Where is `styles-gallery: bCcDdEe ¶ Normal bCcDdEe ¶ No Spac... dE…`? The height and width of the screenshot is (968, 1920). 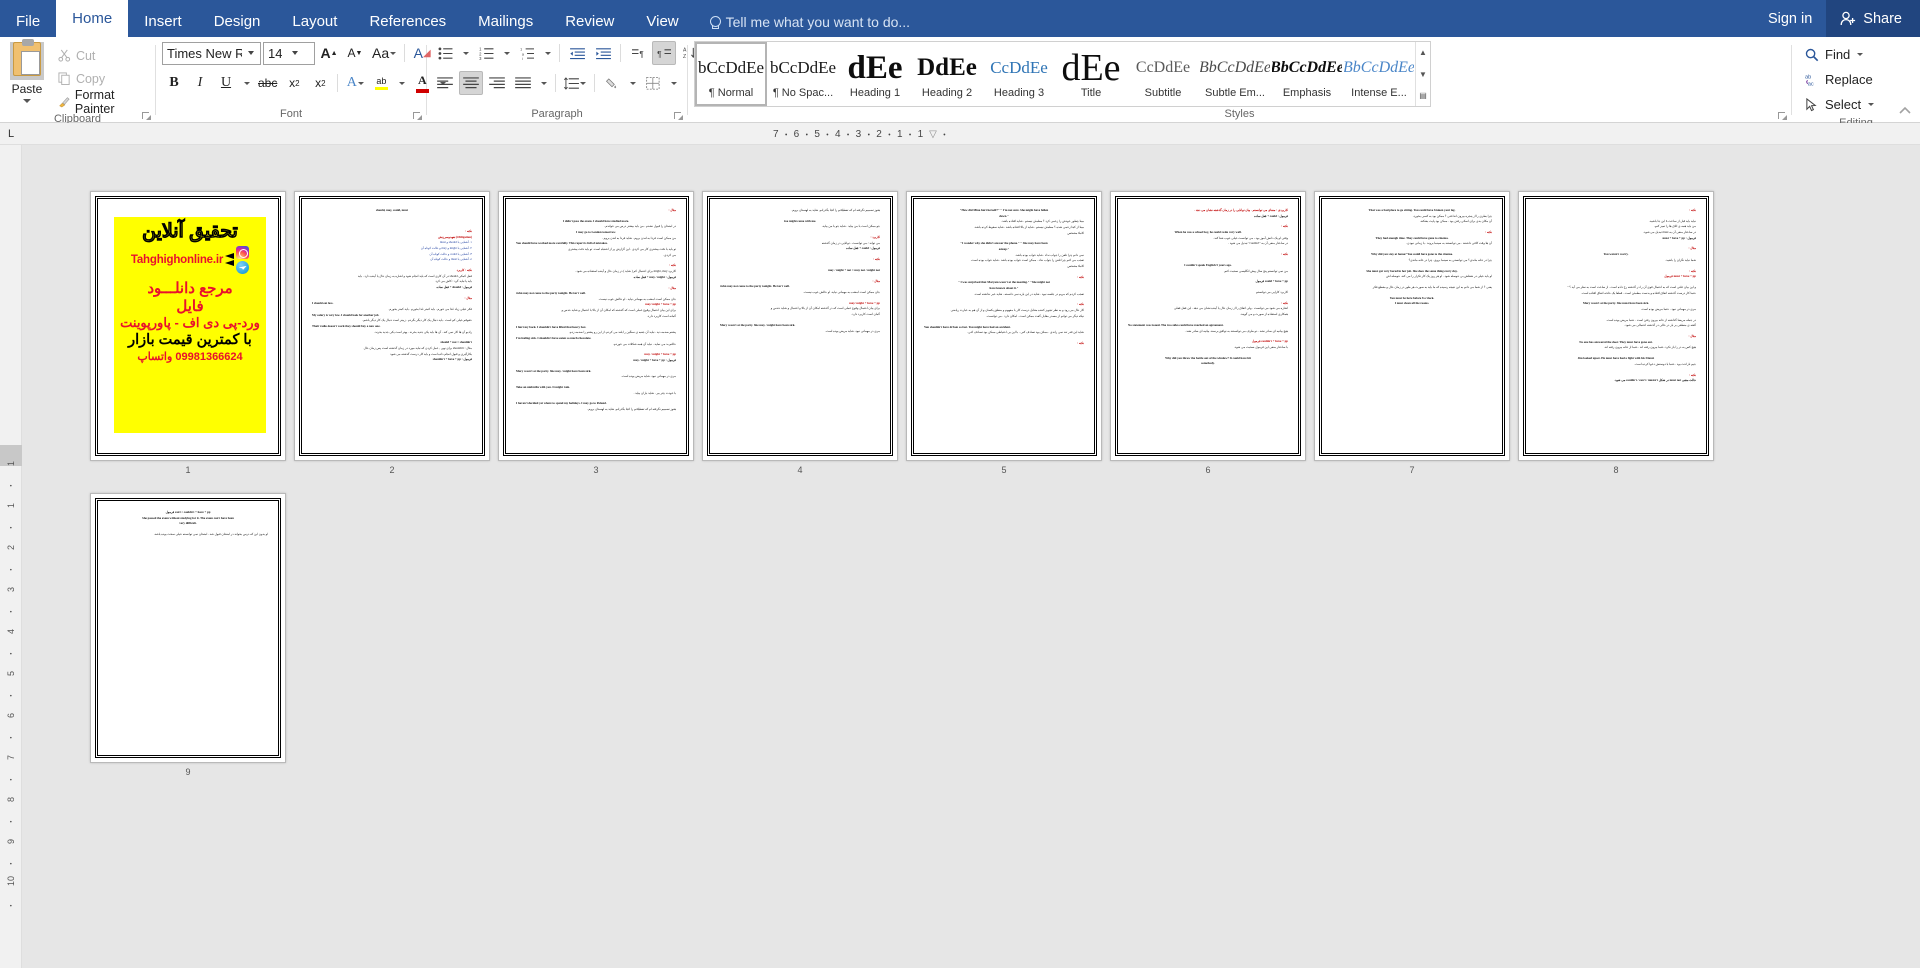 styles-gallery: bCcDdEe ¶ Normal bCcDdEe ¶ No Spac... dE… is located at coordinates (1062, 74).